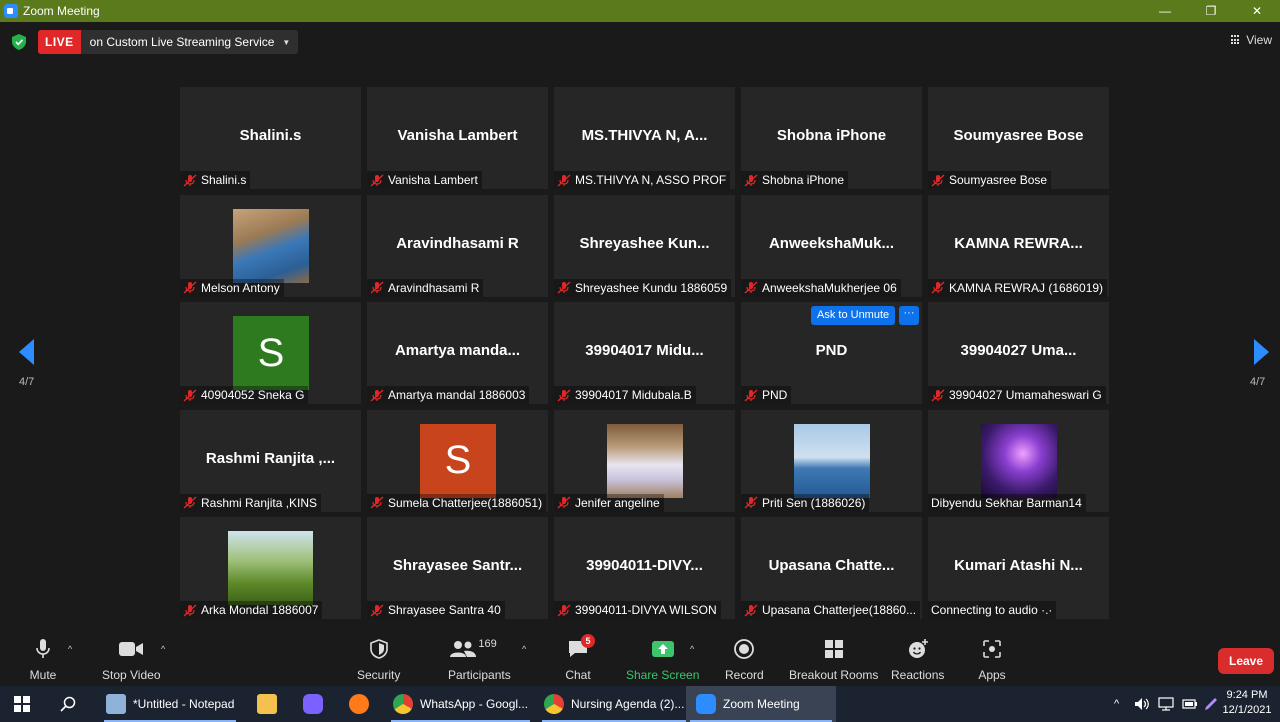  I want to click on participant-name-caption: Rashmi Ranjita ,KINS, so click(251, 502).